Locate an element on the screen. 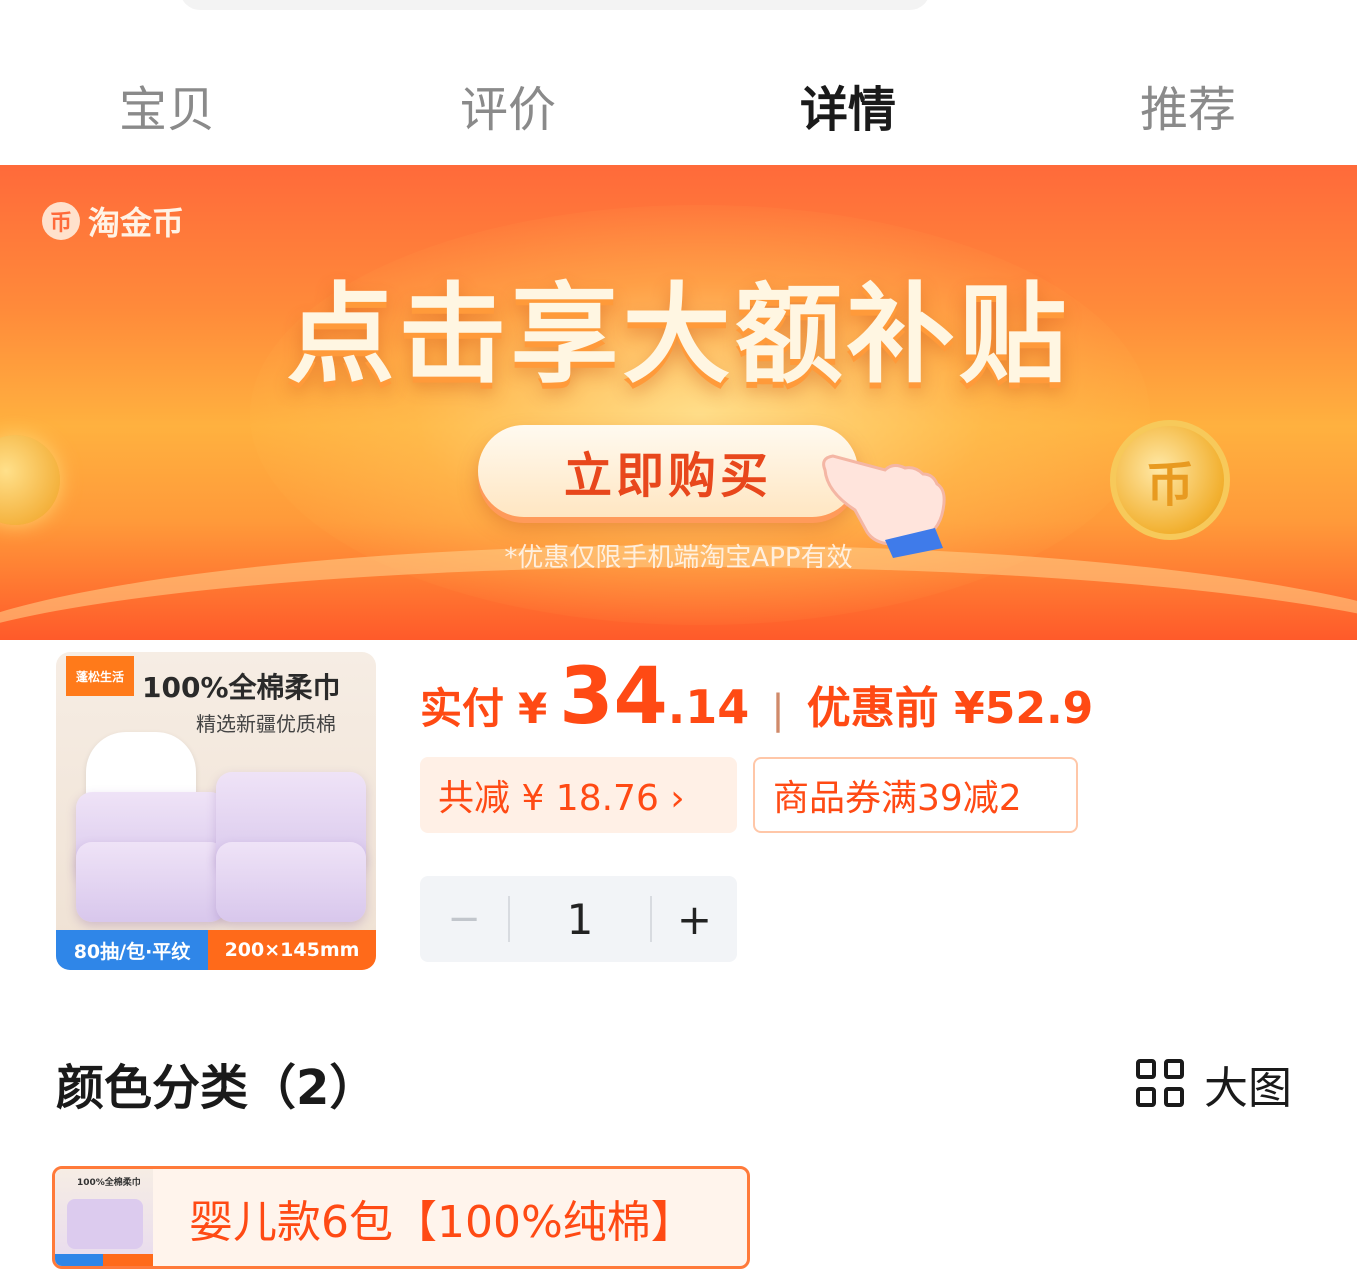 The width and height of the screenshot is (1357, 1280). price-line: 实付 ¥ 34 .14 | 优惠前 ¥52.9 is located at coordinates (756, 697).